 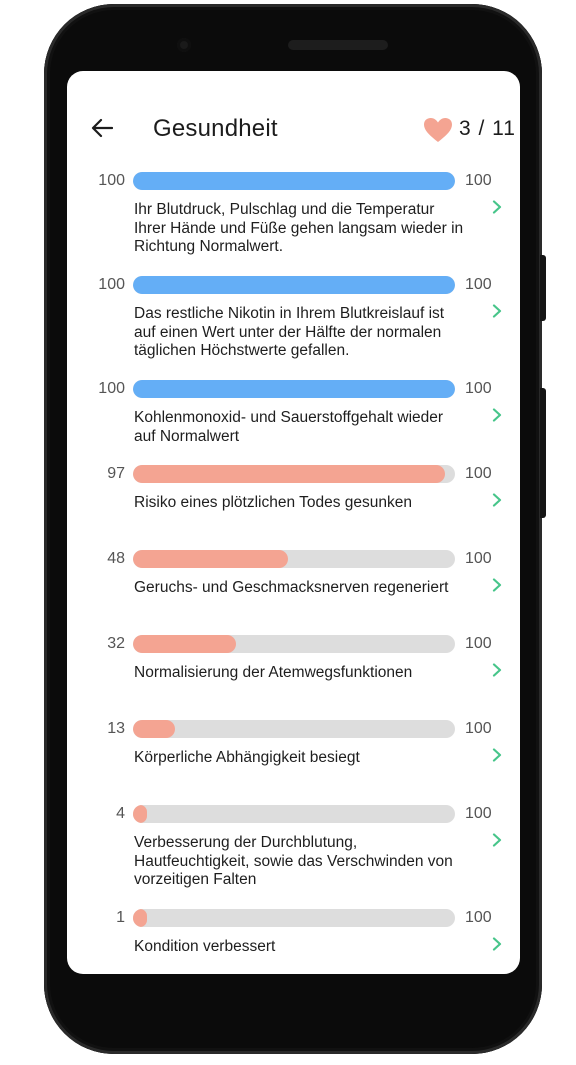 What do you see at coordinates (116, 728) in the screenshot?
I see `milestone-value: 13` at bounding box center [116, 728].